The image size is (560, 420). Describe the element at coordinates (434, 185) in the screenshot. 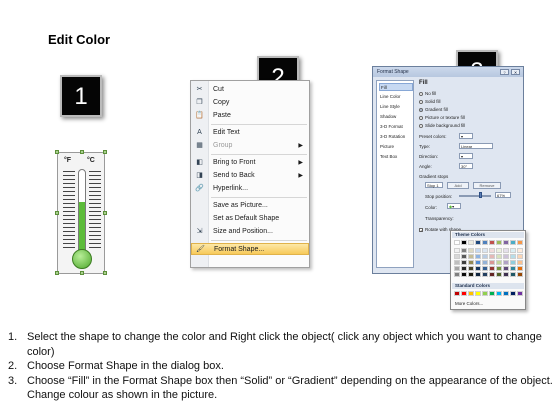

I see `gradient-stop-dropdown: Stop 1` at that location.